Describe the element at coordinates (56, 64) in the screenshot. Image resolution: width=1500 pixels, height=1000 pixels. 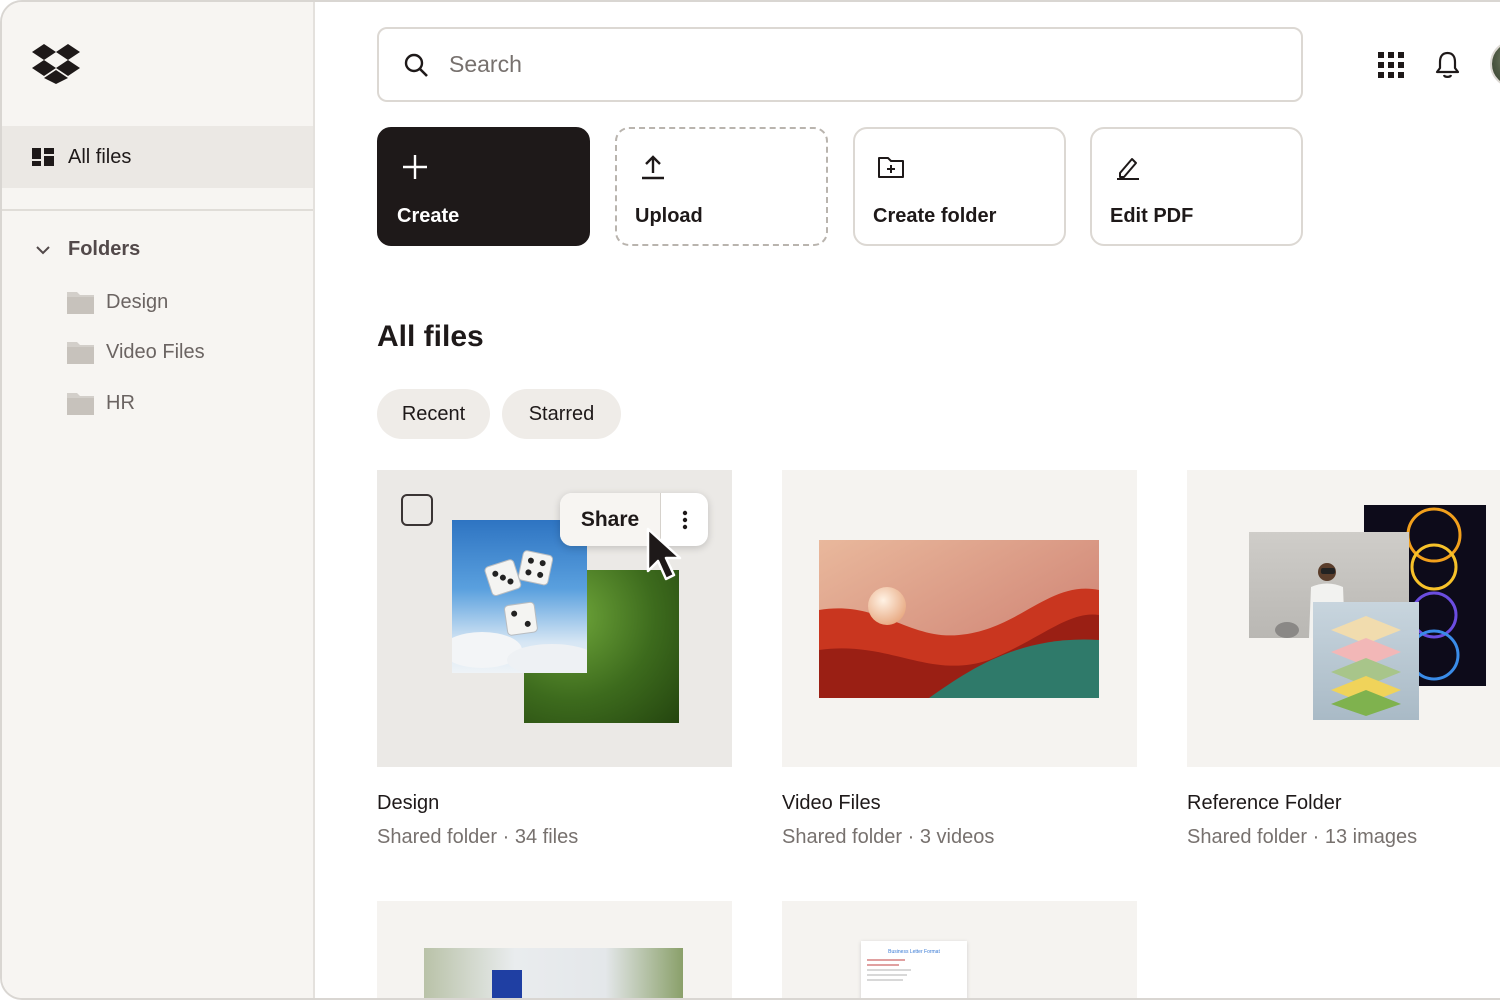
I see `dropbox-logo` at that location.